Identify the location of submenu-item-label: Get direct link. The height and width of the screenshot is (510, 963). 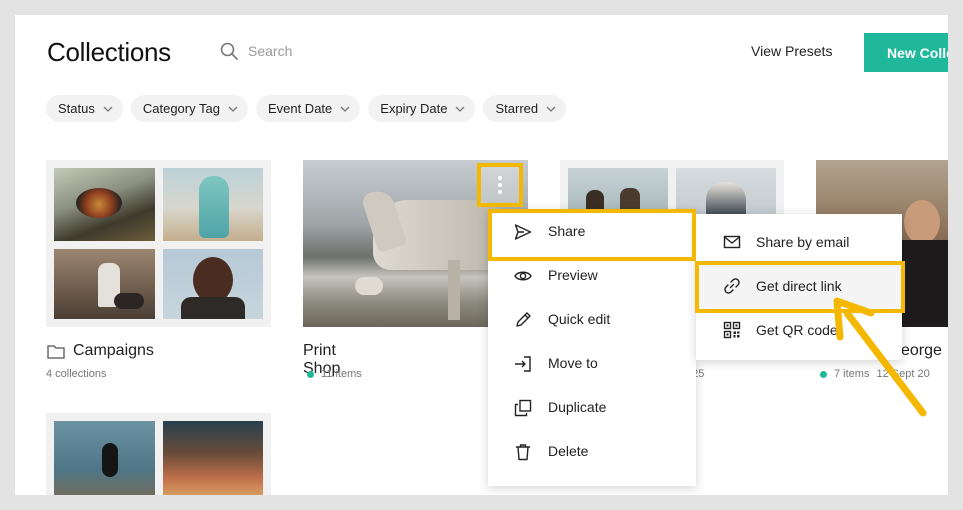
(799, 286).